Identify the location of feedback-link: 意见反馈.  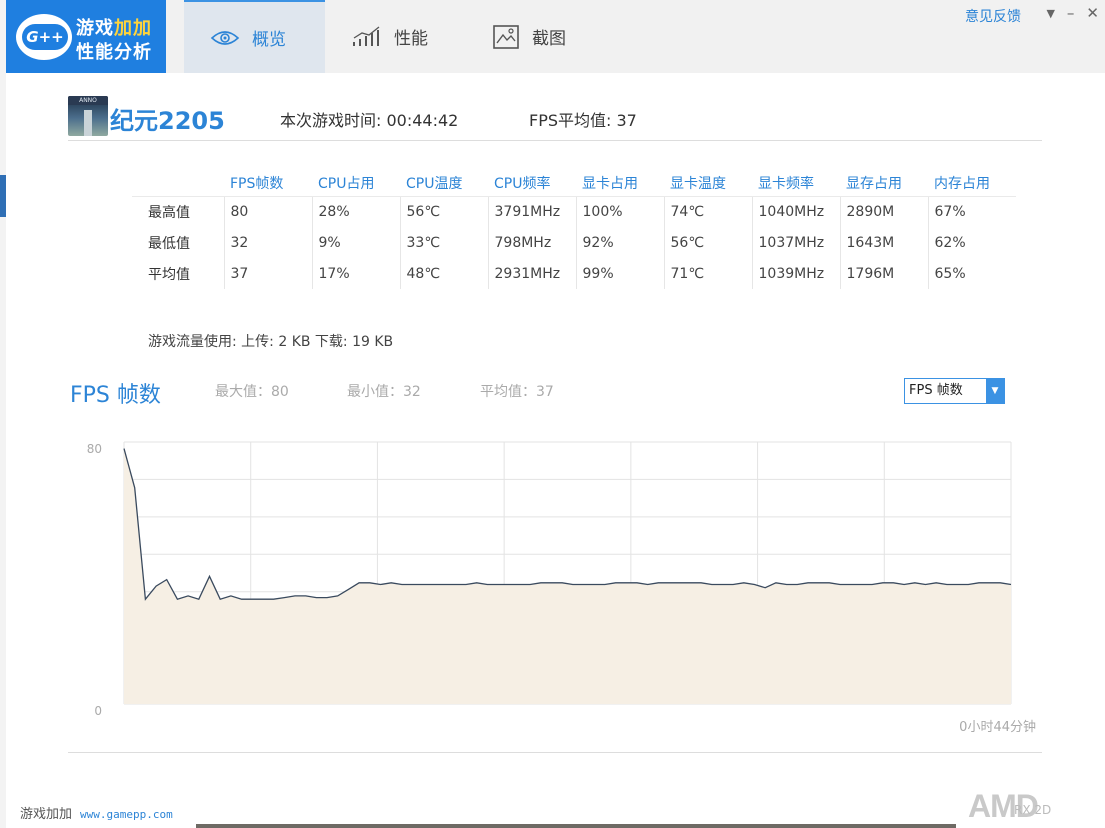
(993, 16).